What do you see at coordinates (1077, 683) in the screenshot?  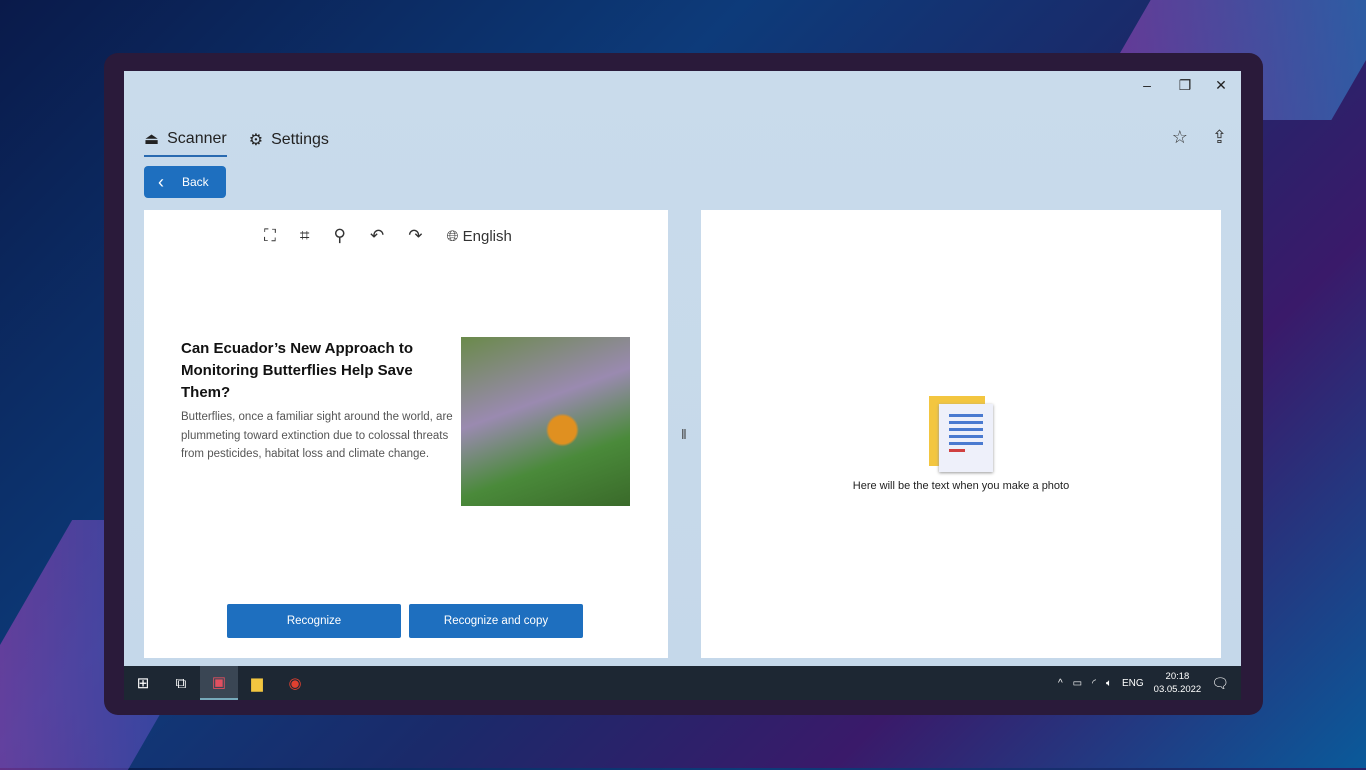 I see `battery-icon: ▭` at bounding box center [1077, 683].